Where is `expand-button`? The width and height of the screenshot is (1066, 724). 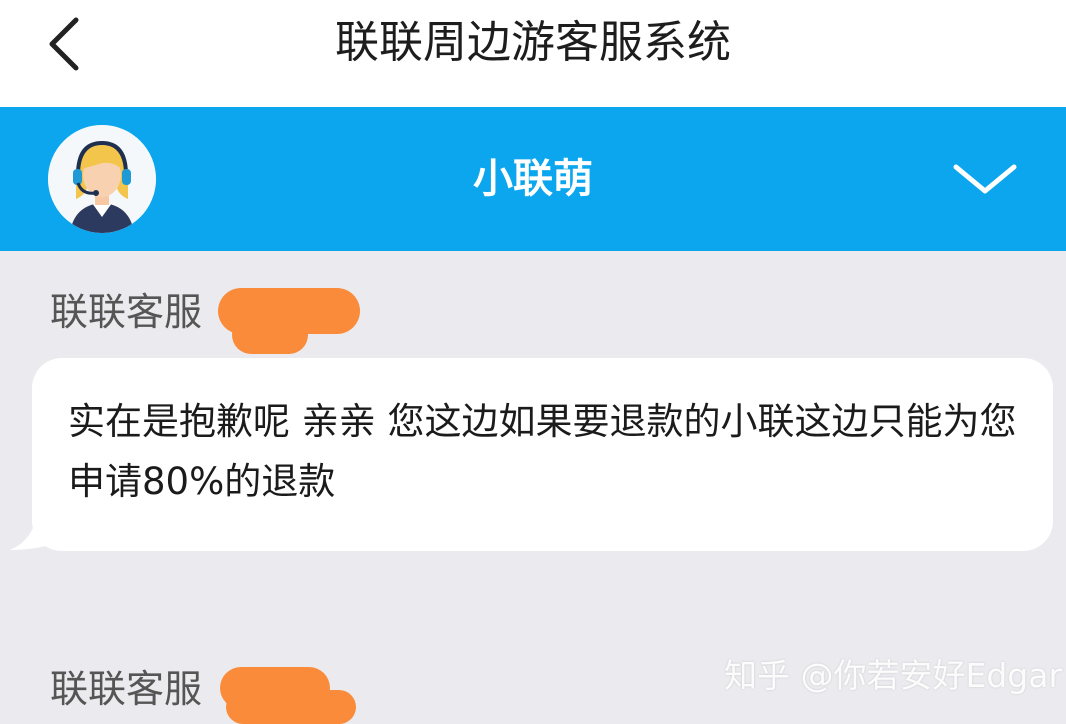
expand-button is located at coordinates (985, 179).